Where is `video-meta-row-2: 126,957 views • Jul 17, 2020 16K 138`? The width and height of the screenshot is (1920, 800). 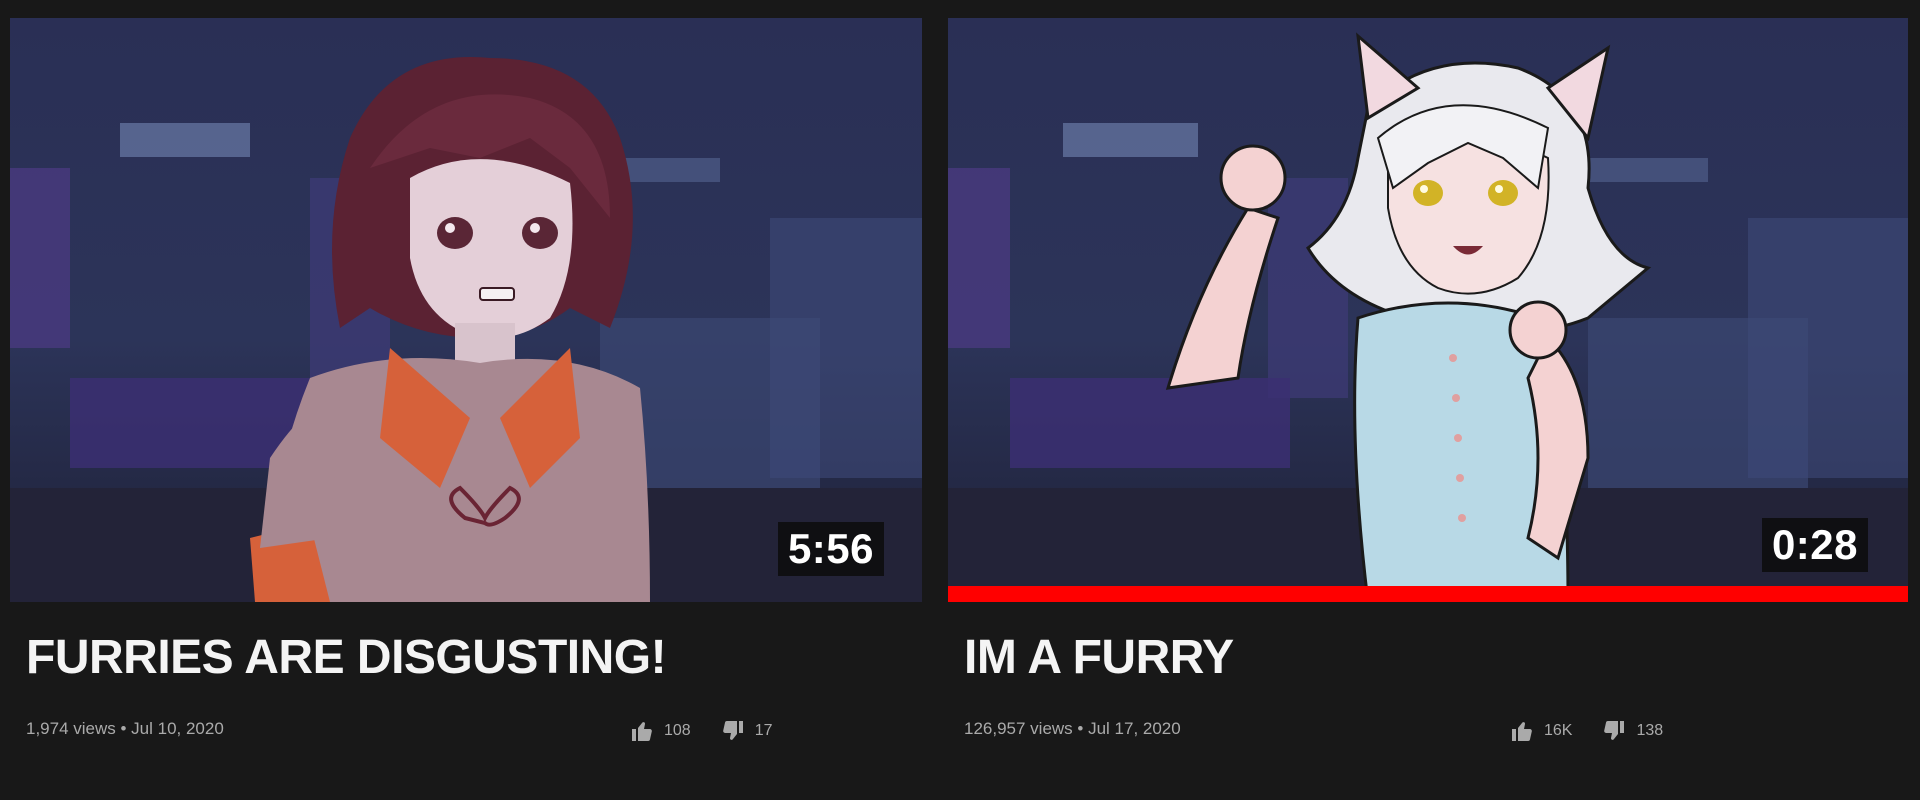
video-meta-row-2: 126,957 views • Jul 17, 2020 16K 138 is located at coordinates (1436, 734).